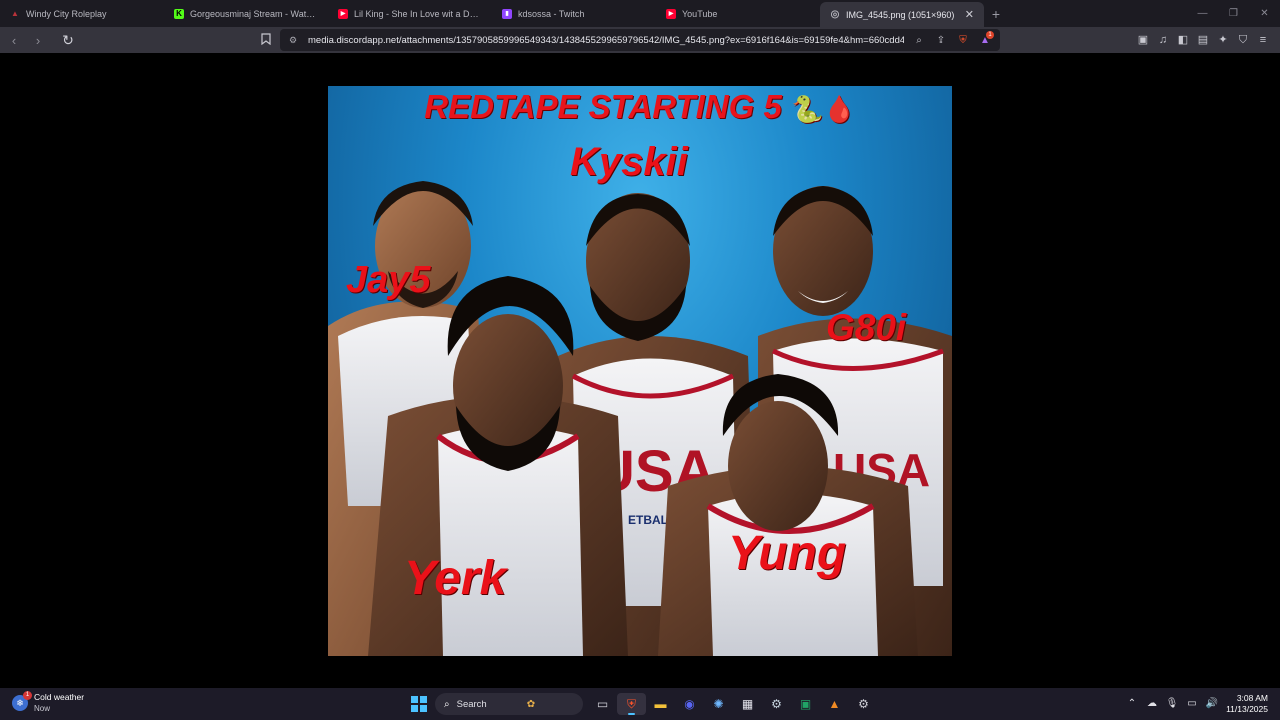 This screenshot has height=720, width=1280. I want to click on back-icon: ‹, so click(14, 40).